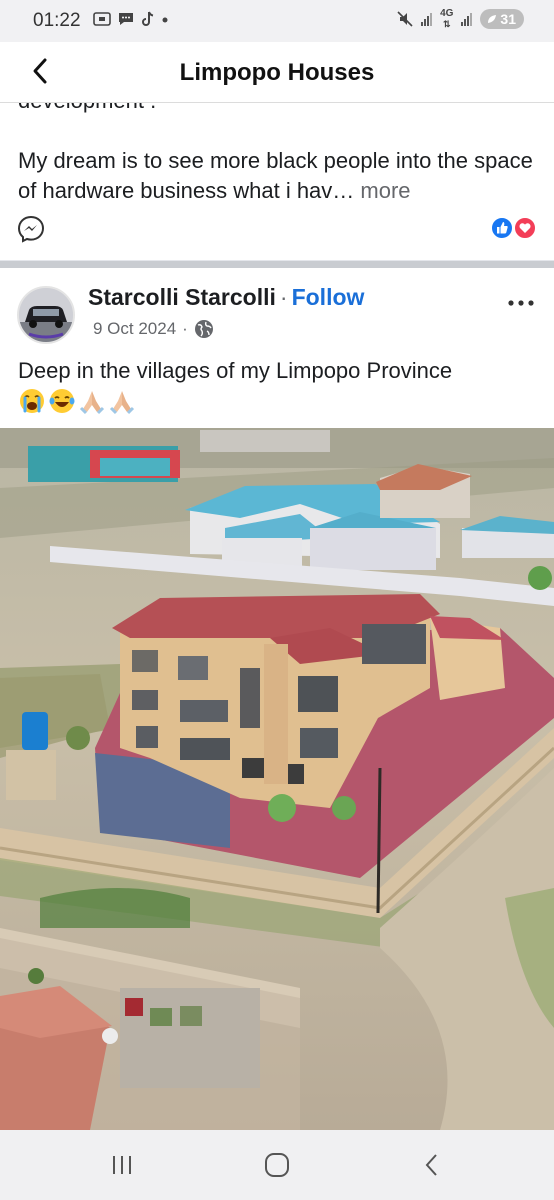  I want to click on status-time: 01:22, so click(57, 20).